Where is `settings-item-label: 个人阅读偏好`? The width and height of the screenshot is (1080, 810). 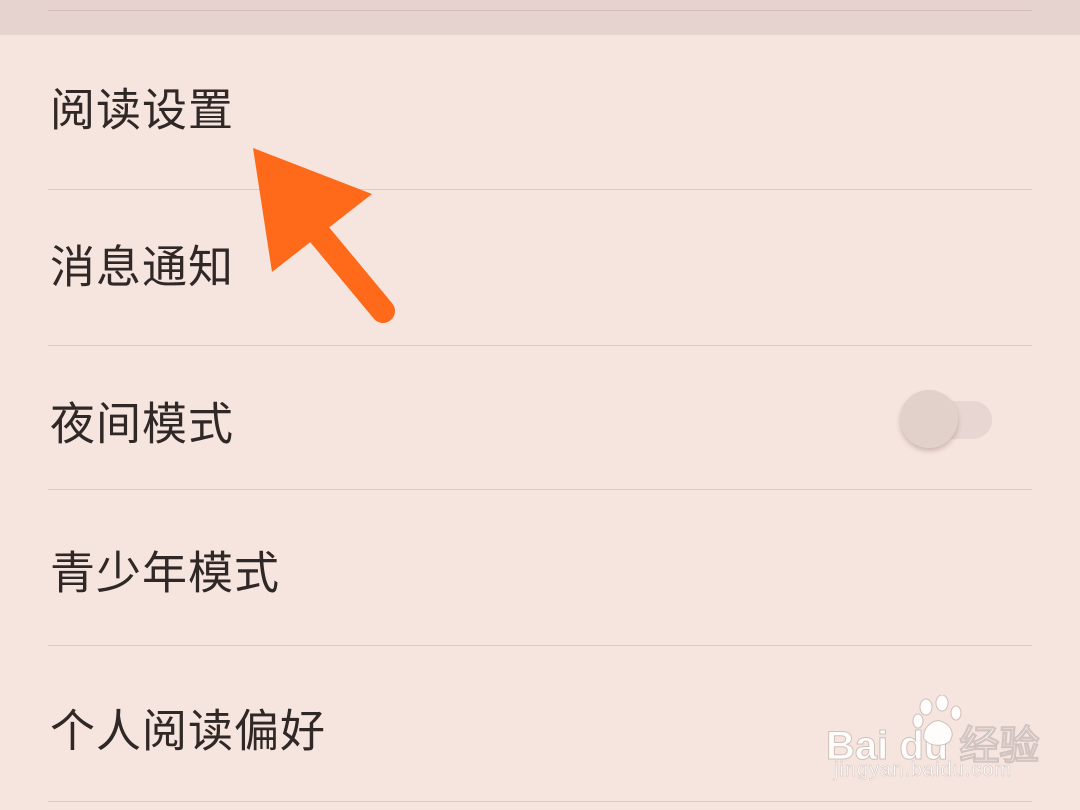
settings-item-label: 个人阅读偏好 is located at coordinates (188, 731).